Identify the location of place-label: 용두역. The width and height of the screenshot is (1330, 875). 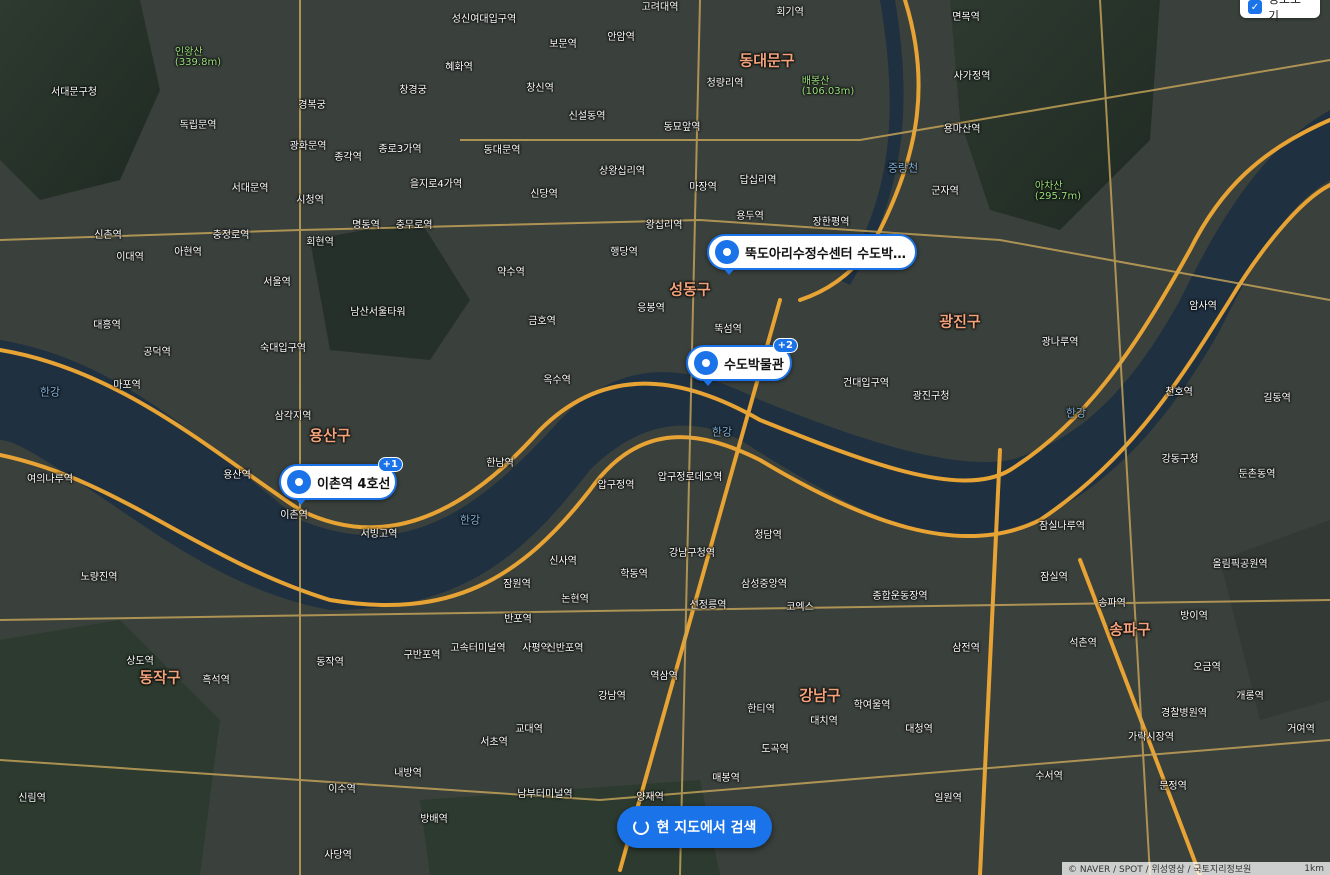
(750, 216).